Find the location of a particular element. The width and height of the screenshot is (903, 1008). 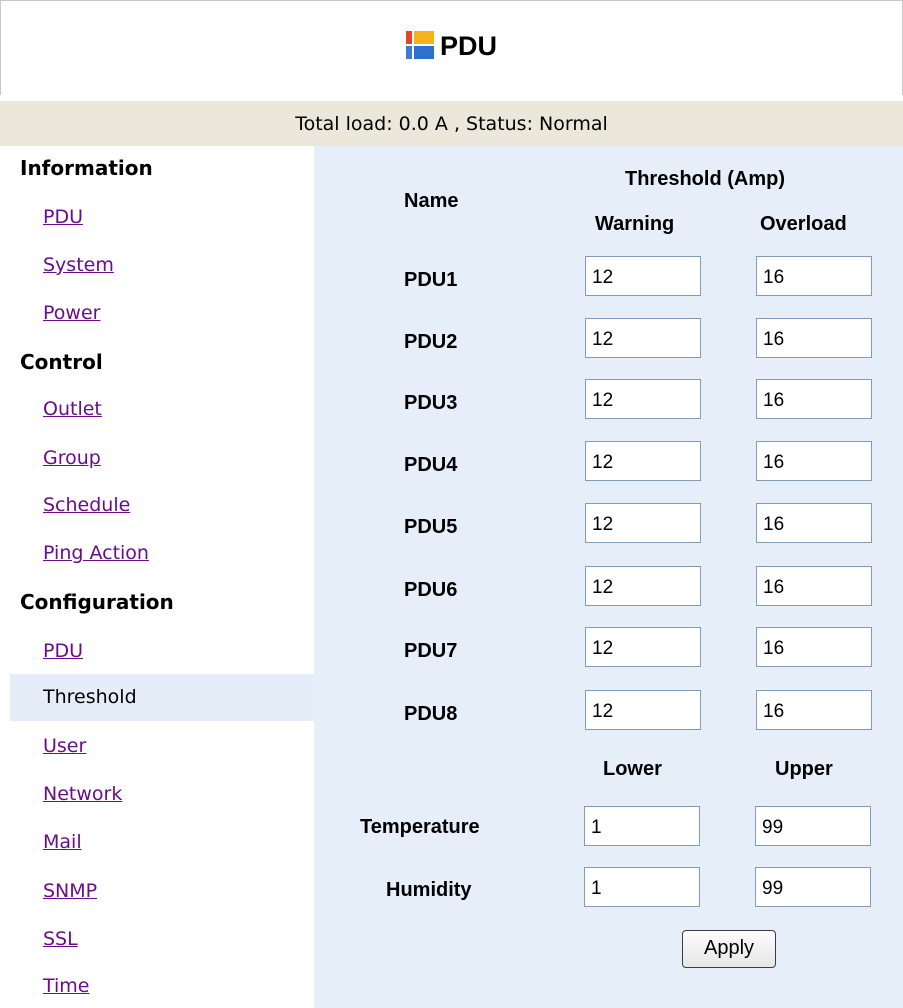

sidebar-item-network: Network is located at coordinates (82, 794).